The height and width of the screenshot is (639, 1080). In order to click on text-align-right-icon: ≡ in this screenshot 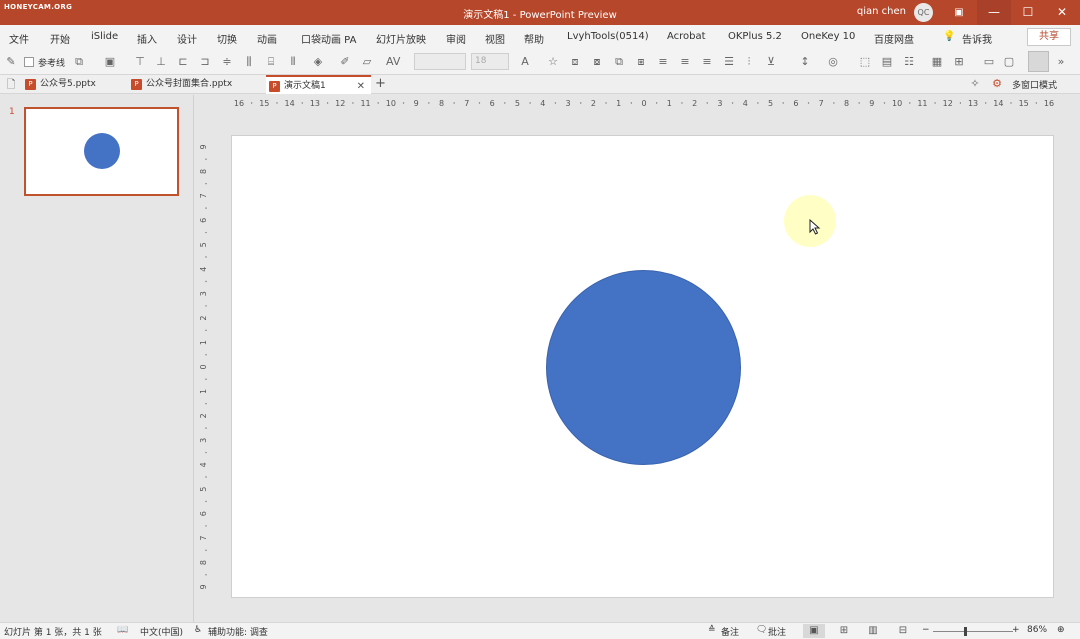, I will do `click(707, 62)`.